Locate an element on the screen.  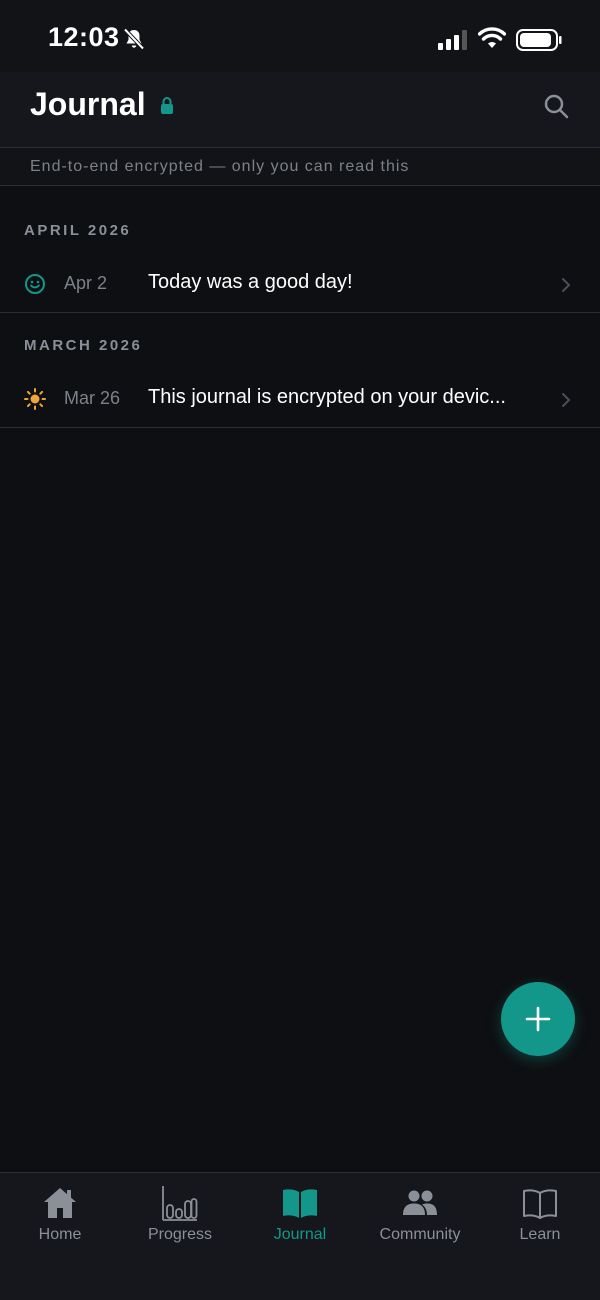
tab-label: Home is located at coordinates (60, 1234).